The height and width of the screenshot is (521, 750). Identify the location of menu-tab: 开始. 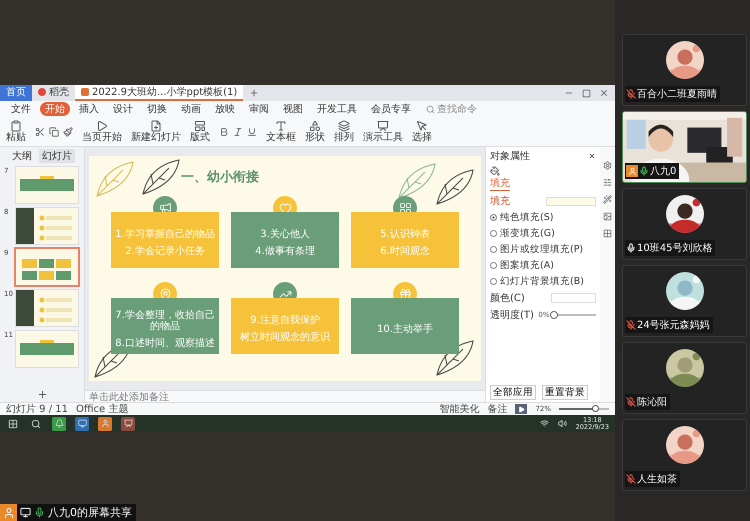
(55, 109).